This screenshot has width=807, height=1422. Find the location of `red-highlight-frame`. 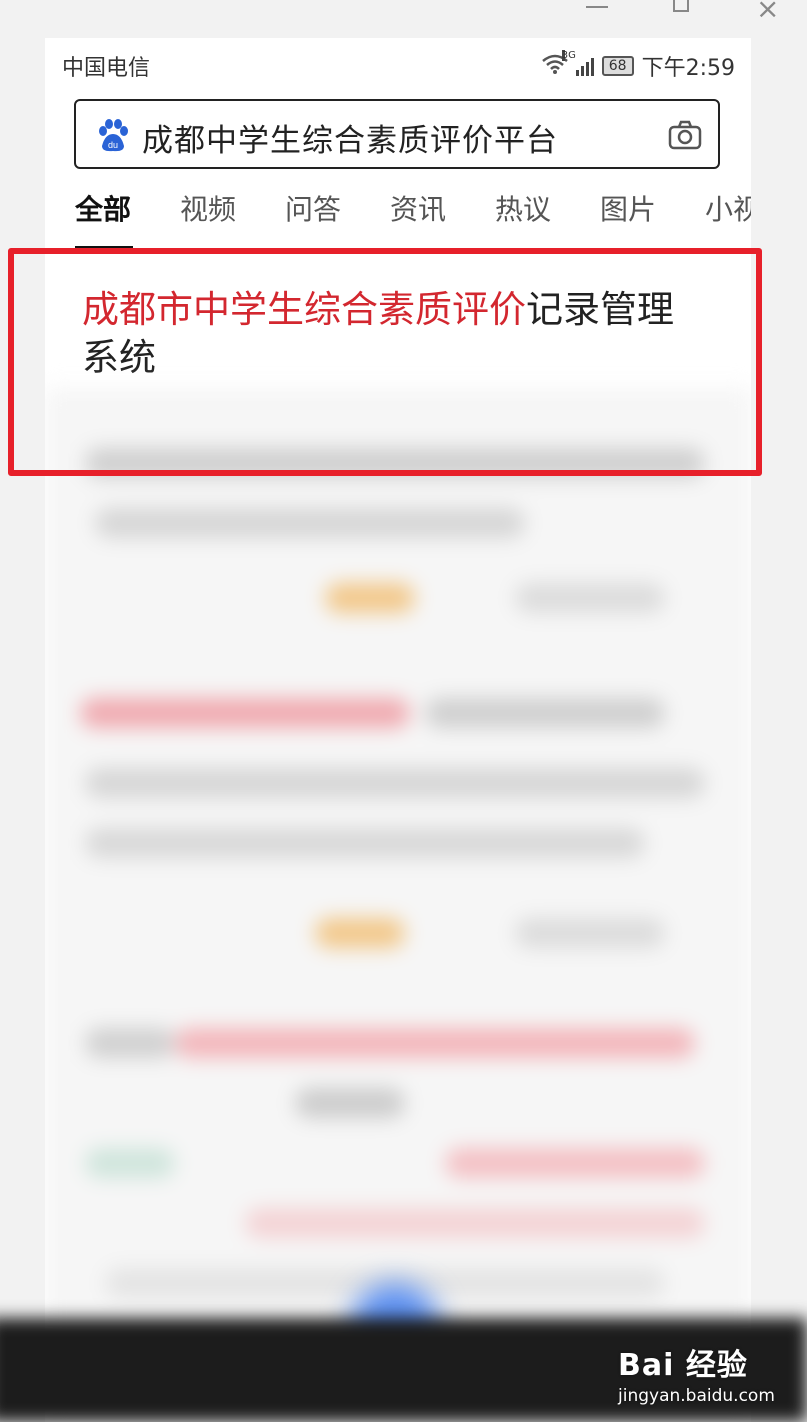

red-highlight-frame is located at coordinates (385, 362).